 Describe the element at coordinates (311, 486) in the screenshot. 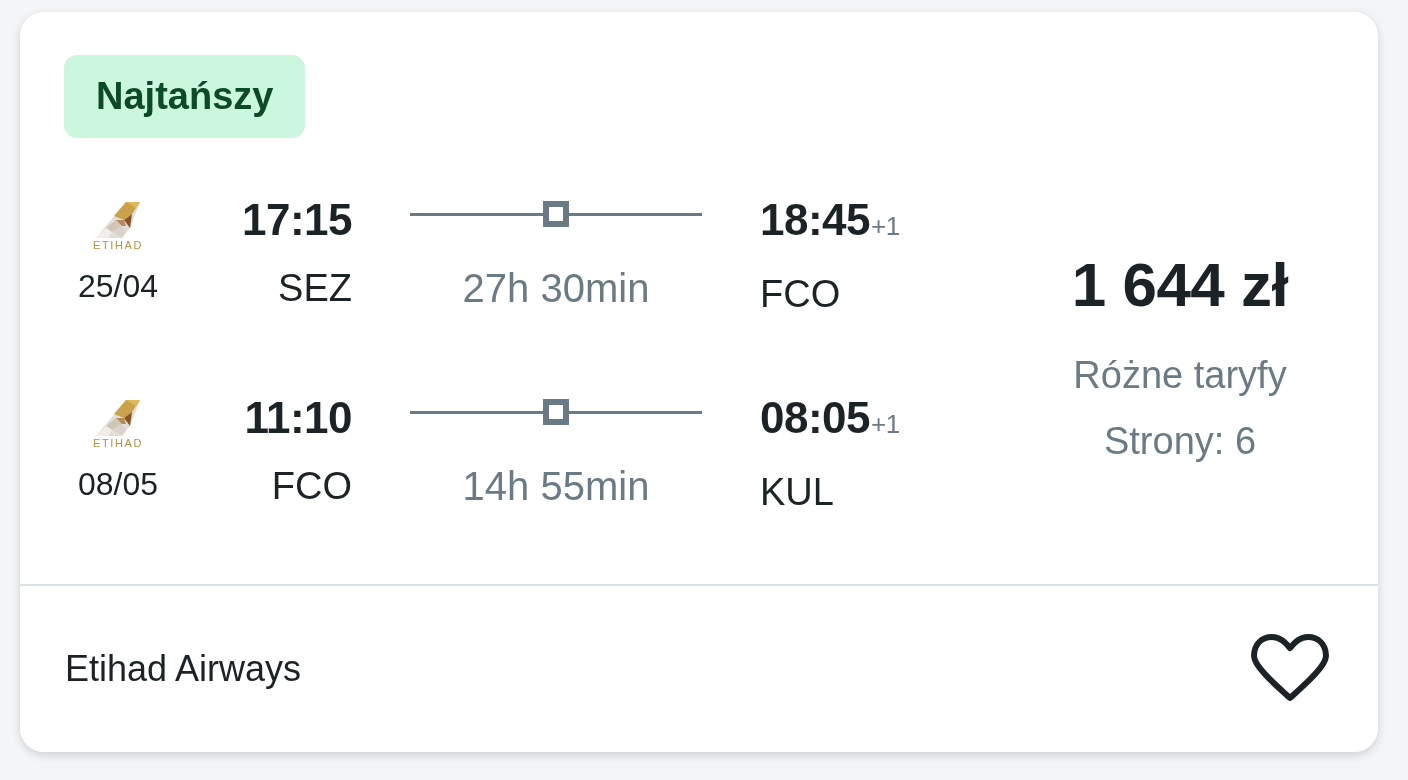

I see `departure-airport: FCO` at that location.